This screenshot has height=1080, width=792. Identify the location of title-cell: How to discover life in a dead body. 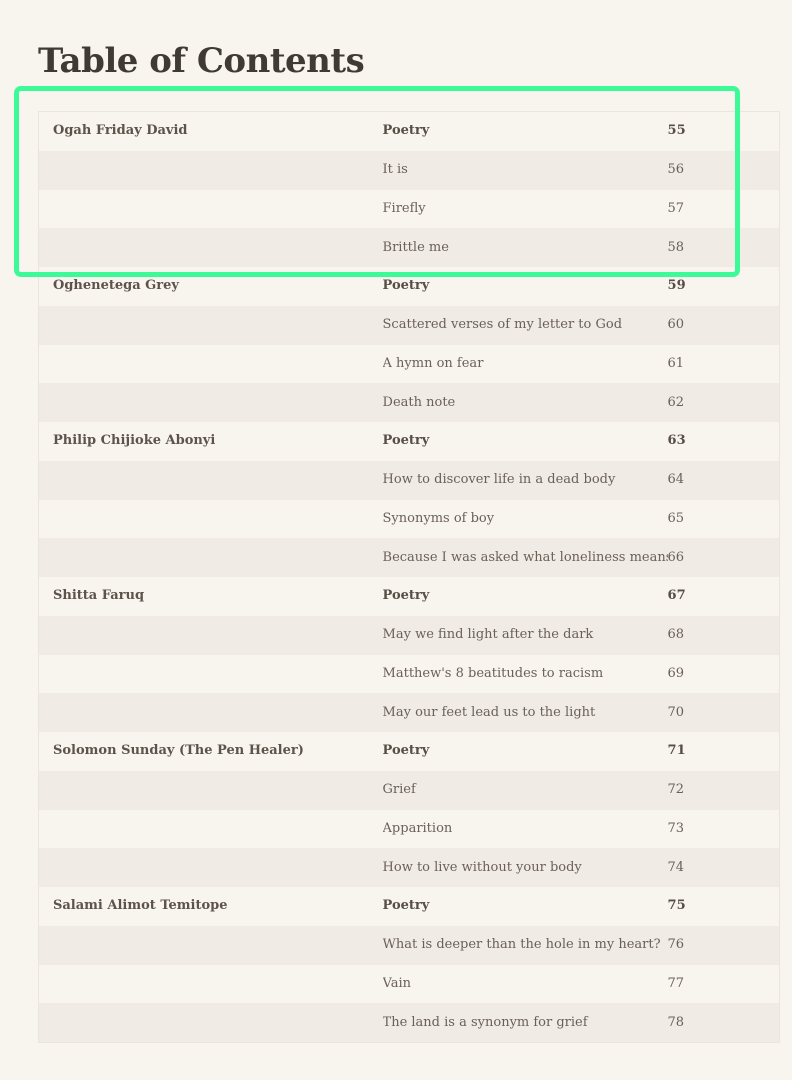
(525, 480).